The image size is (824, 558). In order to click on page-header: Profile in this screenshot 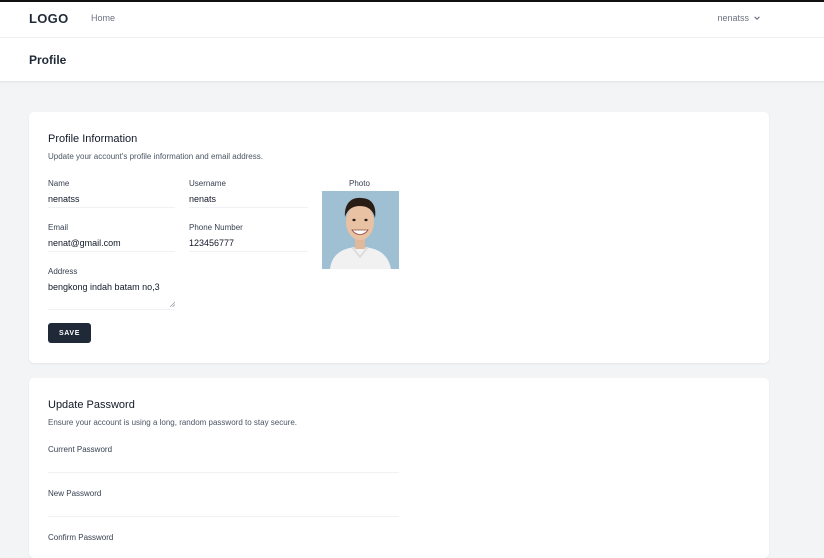, I will do `click(412, 60)`.